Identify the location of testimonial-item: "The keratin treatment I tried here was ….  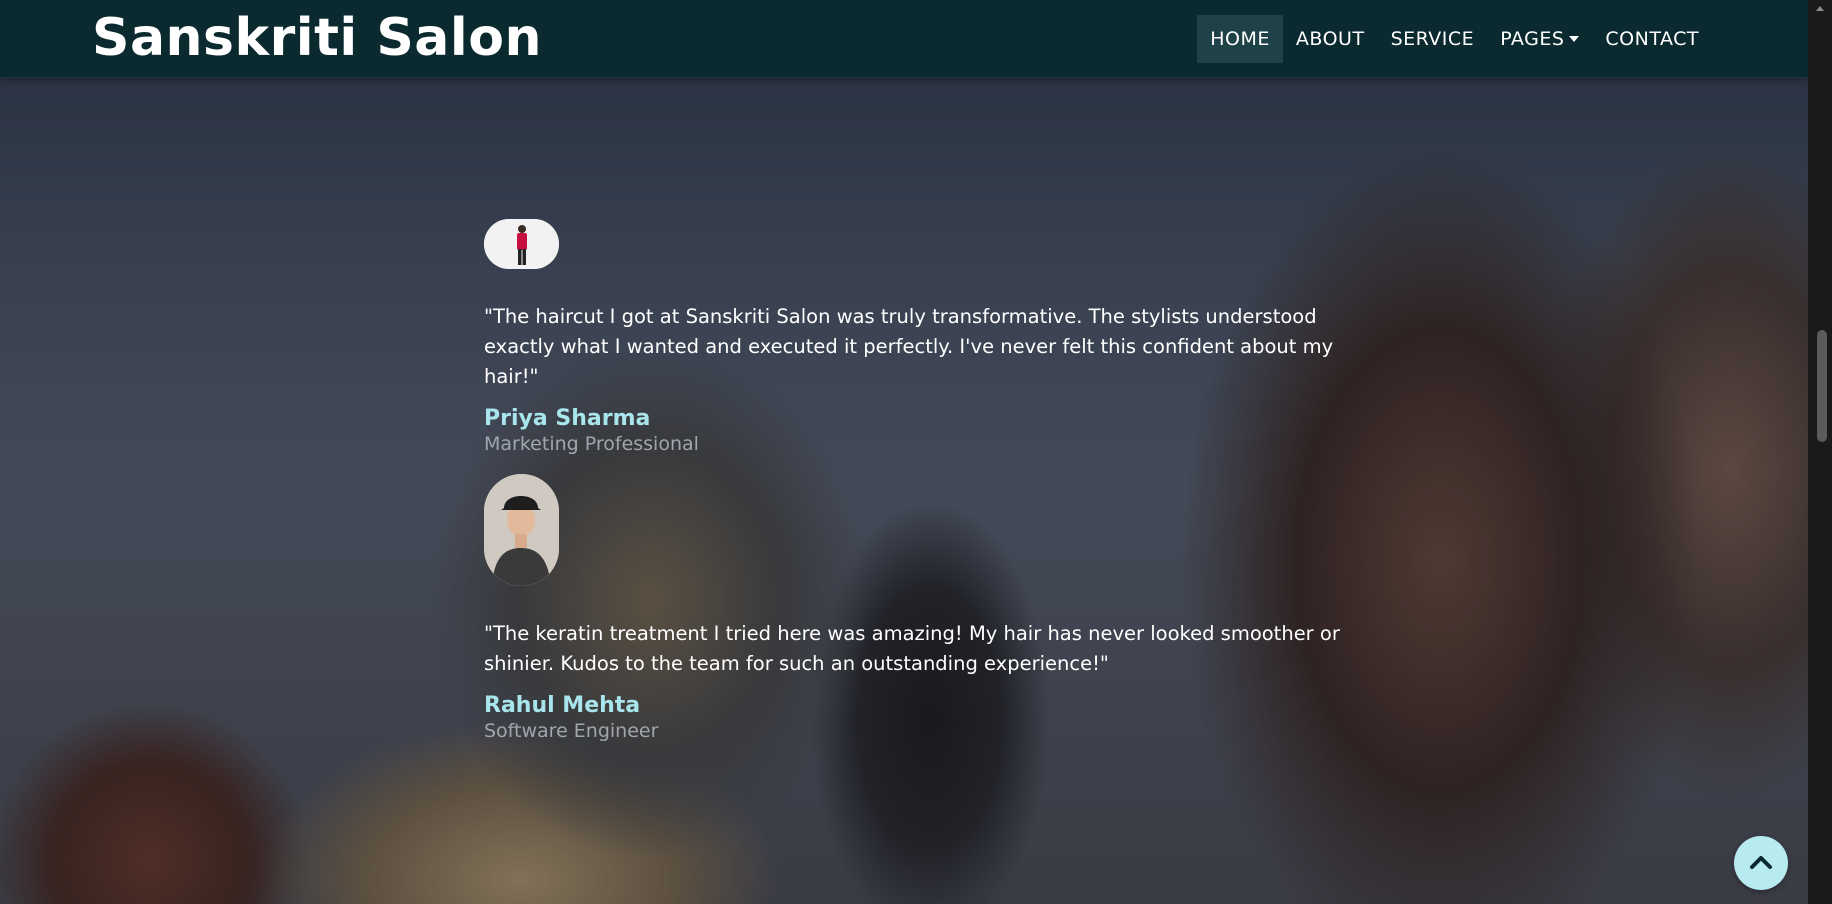
(914, 608).